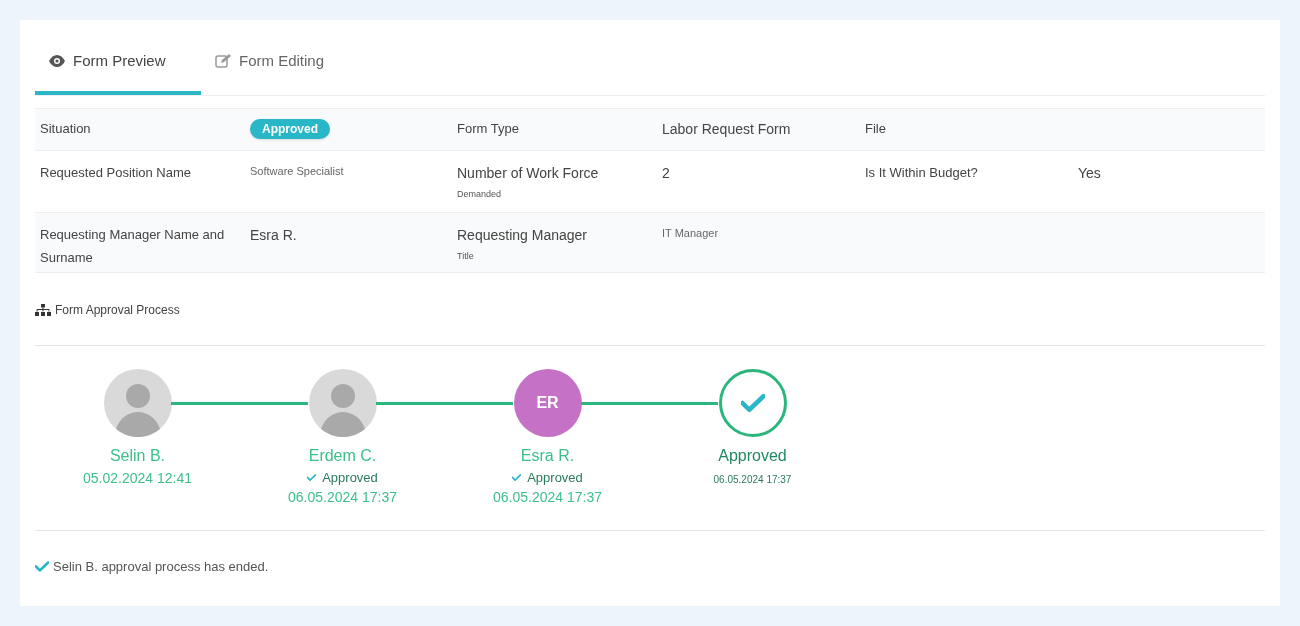 The width and height of the screenshot is (1300, 626). Describe the element at coordinates (342, 455) in the screenshot. I see `step-name: Erdem C.` at that location.